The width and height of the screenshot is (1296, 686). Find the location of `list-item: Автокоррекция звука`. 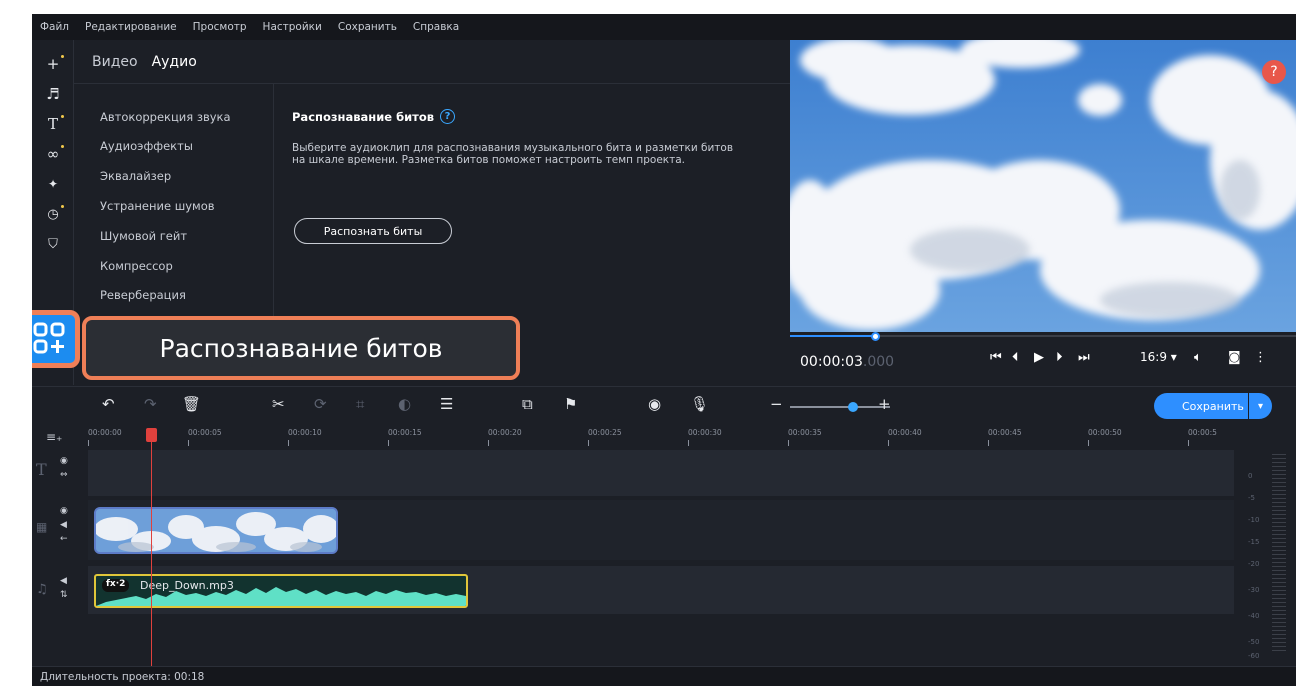

list-item: Автокоррекция звука is located at coordinates (165, 117).